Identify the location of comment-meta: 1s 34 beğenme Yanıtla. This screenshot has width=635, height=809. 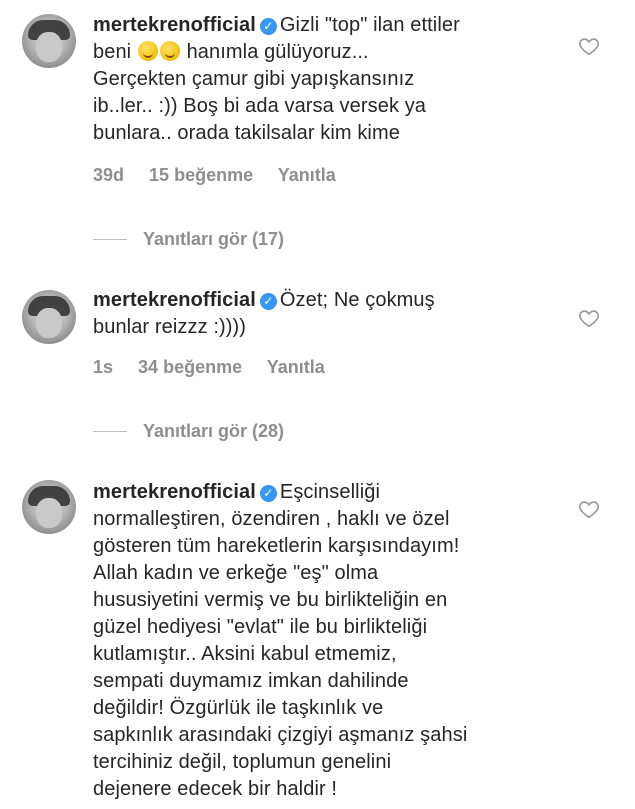
(219, 367).